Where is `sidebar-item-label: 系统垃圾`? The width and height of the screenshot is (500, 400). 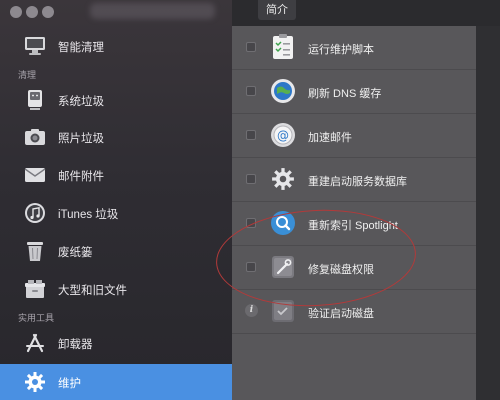 sidebar-item-label: 系统垃圾 is located at coordinates (81, 102).